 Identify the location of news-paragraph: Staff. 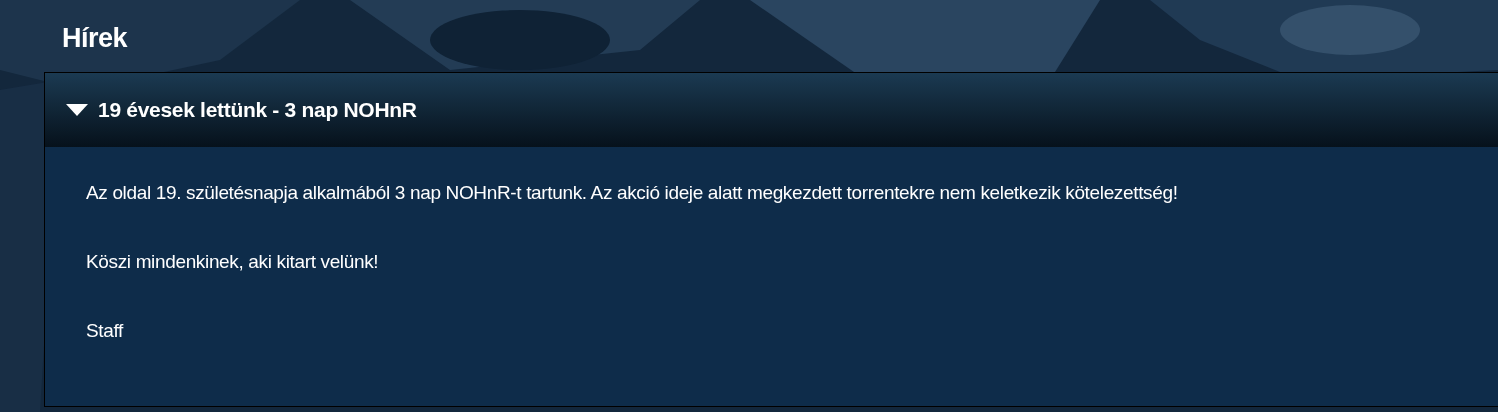
(105, 331).